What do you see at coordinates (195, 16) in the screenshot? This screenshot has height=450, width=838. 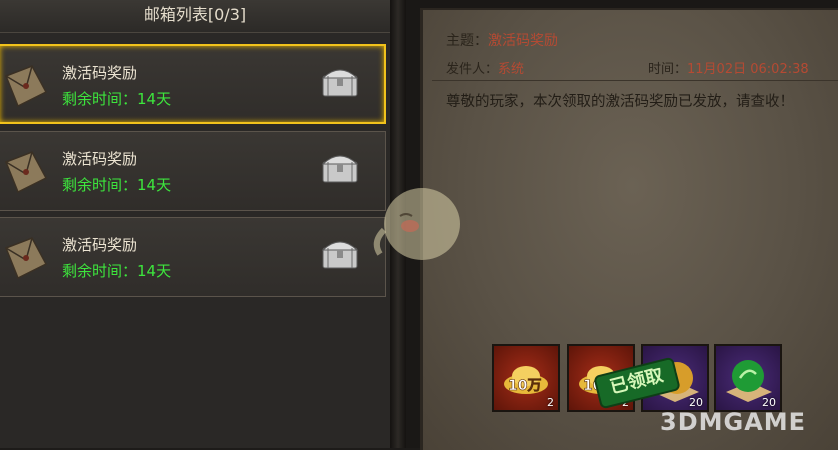 I see `mailbox-title: 邮箱列表[0/3]` at bounding box center [195, 16].